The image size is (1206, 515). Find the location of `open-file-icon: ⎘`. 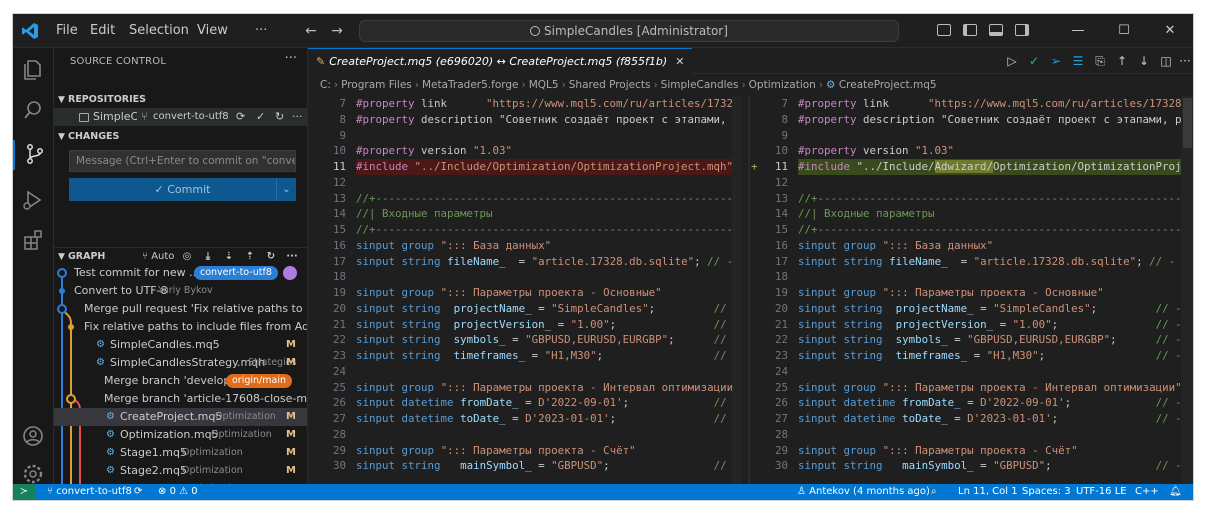

open-file-icon: ⎘ is located at coordinates (1100, 61).